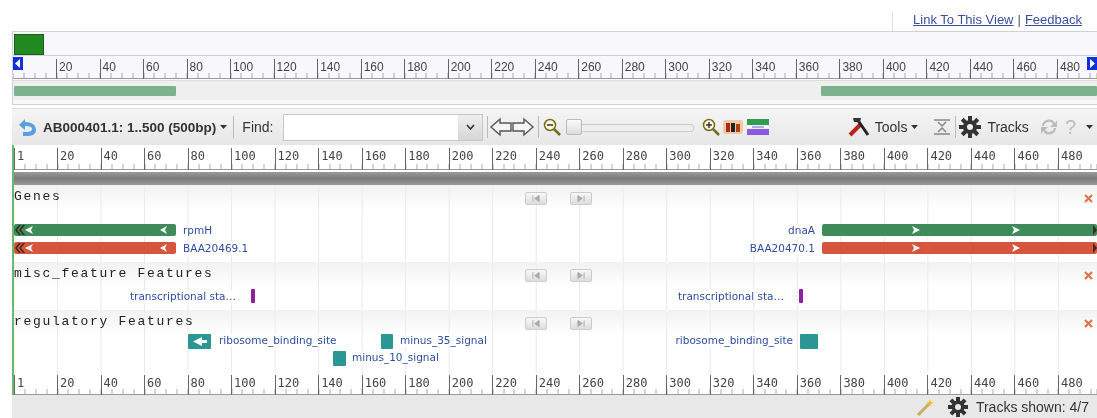  Describe the element at coordinates (782, 248) in the screenshot. I see `feature-label: BAA20470.1` at that location.